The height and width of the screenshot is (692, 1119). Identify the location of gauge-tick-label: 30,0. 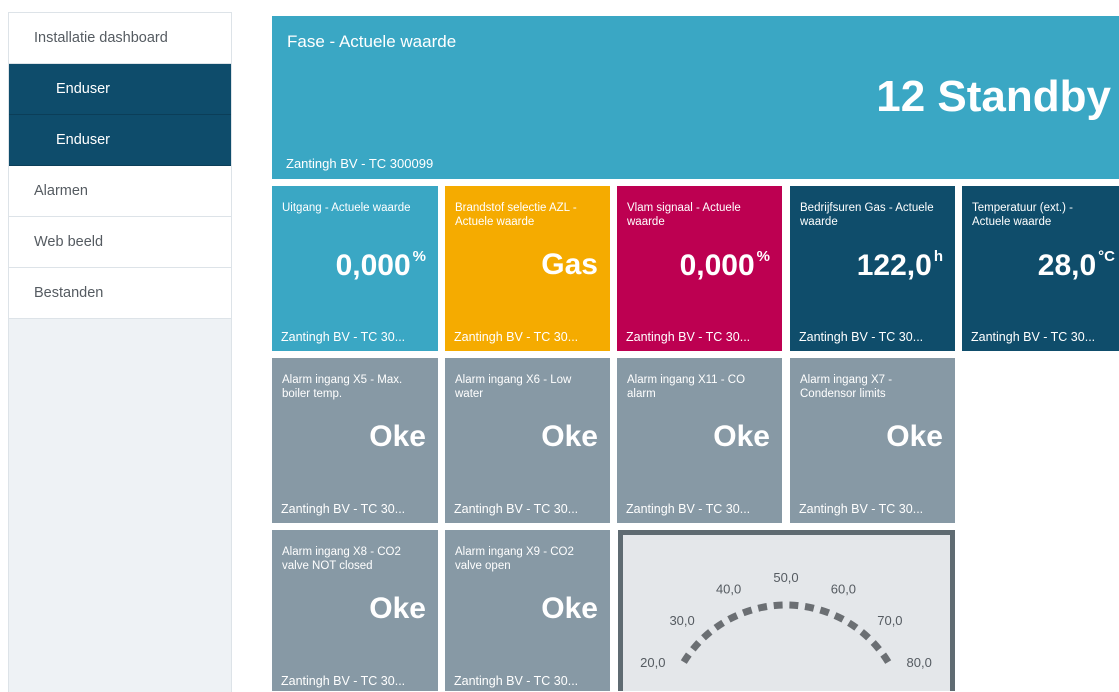
(681, 620).